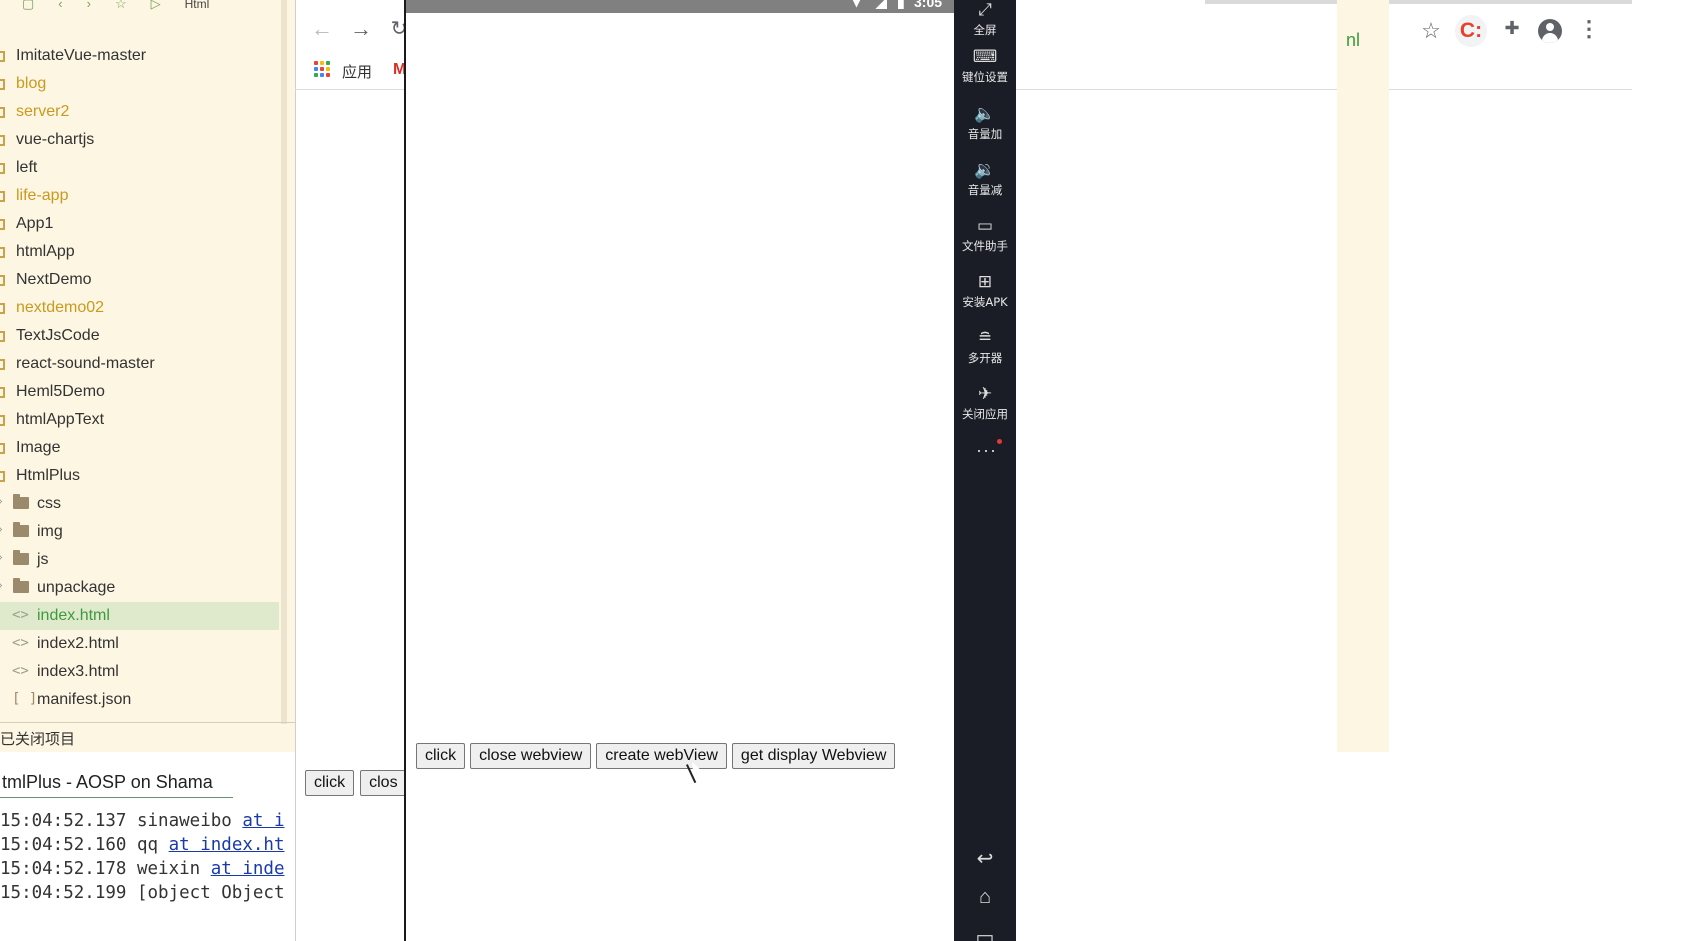 The image size is (1684, 941). I want to click on extensions-puzzle-icon: ✚, so click(1512, 28).